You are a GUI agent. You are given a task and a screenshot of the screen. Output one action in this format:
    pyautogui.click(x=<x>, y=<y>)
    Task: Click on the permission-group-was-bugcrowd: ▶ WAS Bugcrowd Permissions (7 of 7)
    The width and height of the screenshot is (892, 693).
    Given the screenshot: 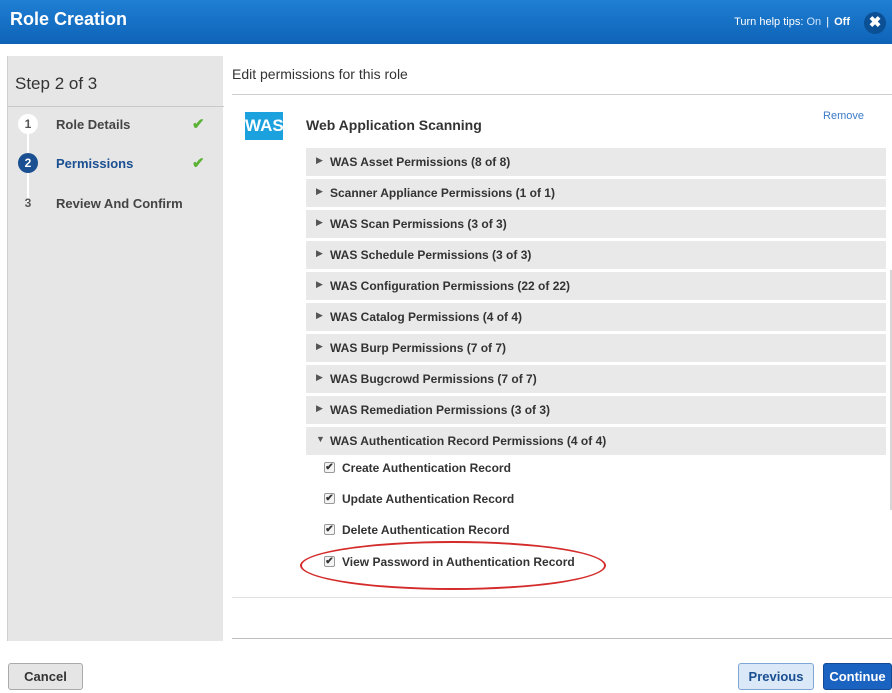 What is the action you would take?
    pyautogui.click(x=596, y=379)
    